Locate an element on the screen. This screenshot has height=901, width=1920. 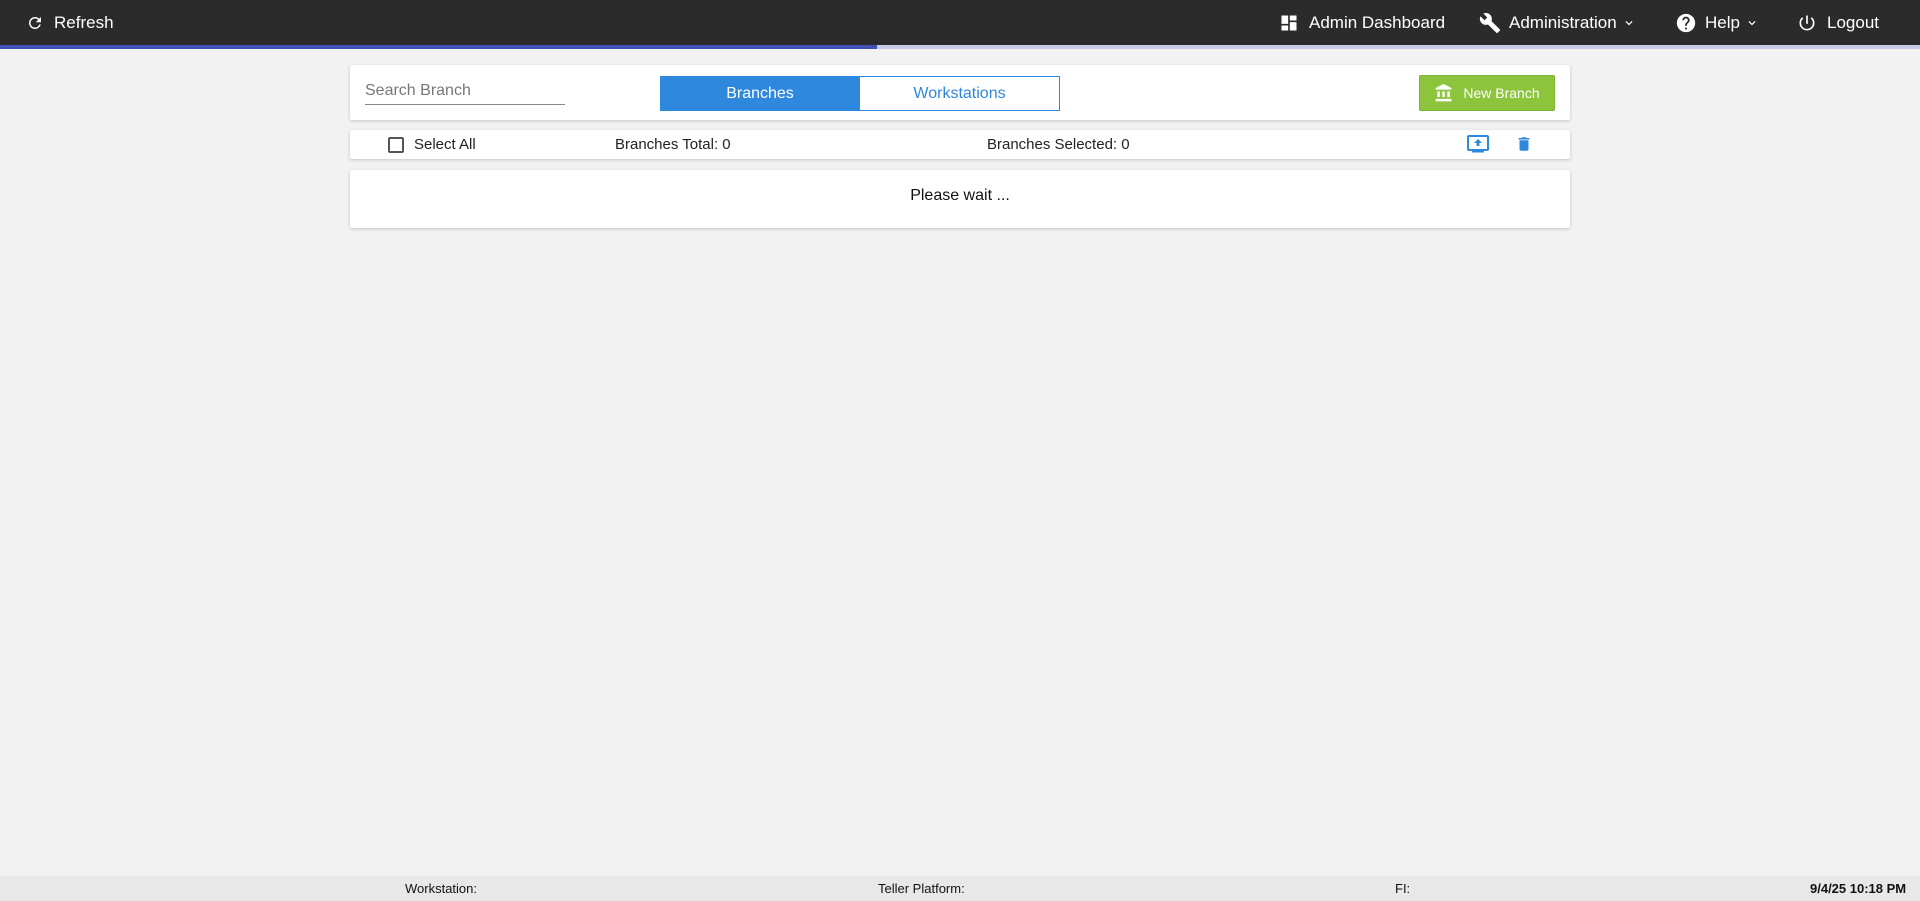
dashboard-icon is located at coordinates (1289, 22).